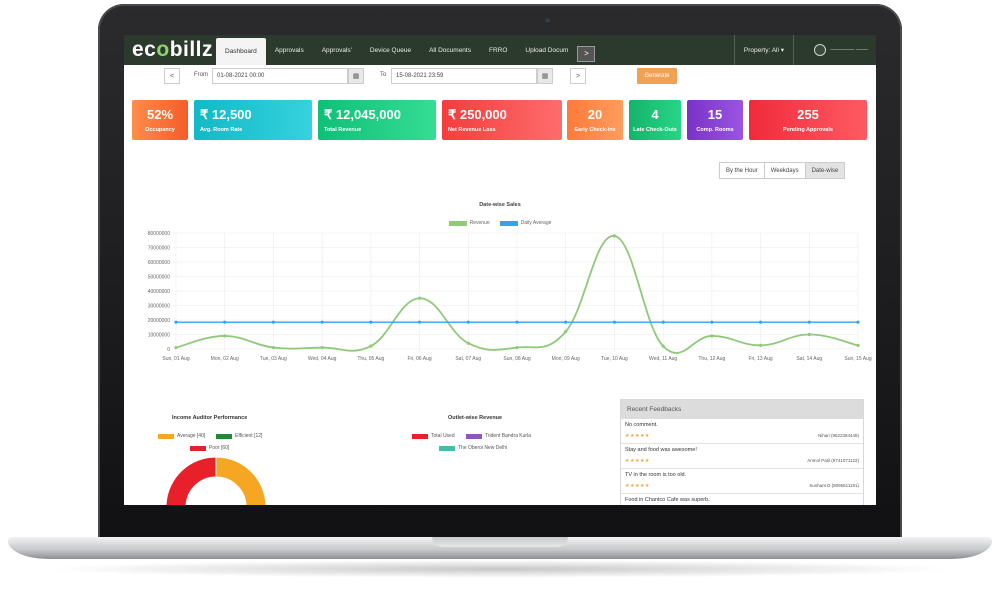 The width and height of the screenshot is (1000, 604). I want to click on kpi-card-4: 20 Early Check-ins, so click(595, 120).